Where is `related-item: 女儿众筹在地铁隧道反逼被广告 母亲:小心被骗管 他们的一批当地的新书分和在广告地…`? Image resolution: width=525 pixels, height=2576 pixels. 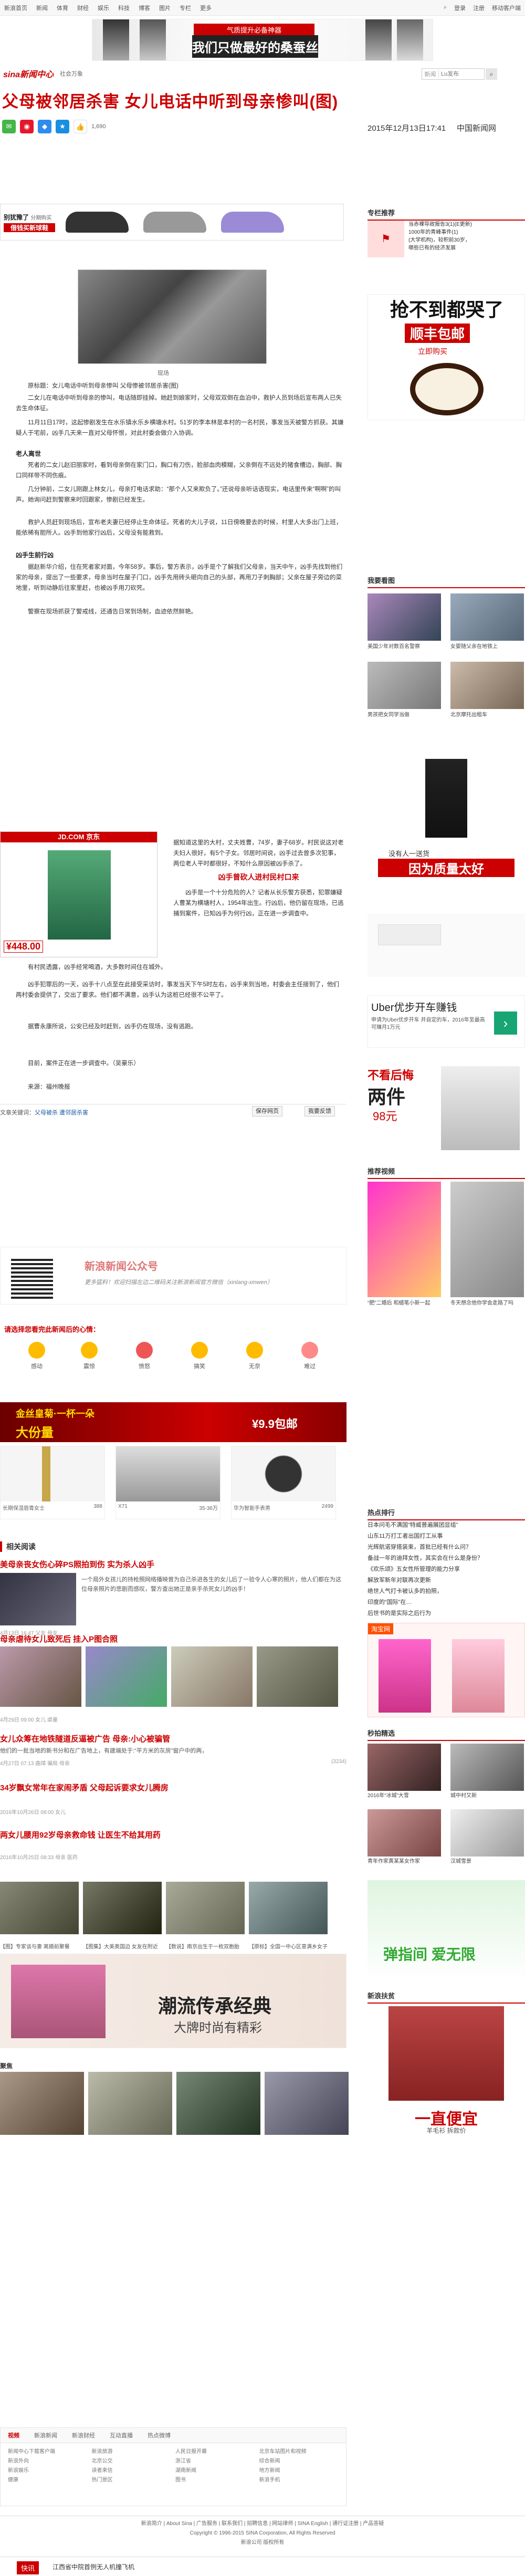 related-item: 女儿众筹在地铁隧道反逼被广告 母亲:小心被骗管 他们的一批当地的新书分和在广告地… is located at coordinates (173, 1750).